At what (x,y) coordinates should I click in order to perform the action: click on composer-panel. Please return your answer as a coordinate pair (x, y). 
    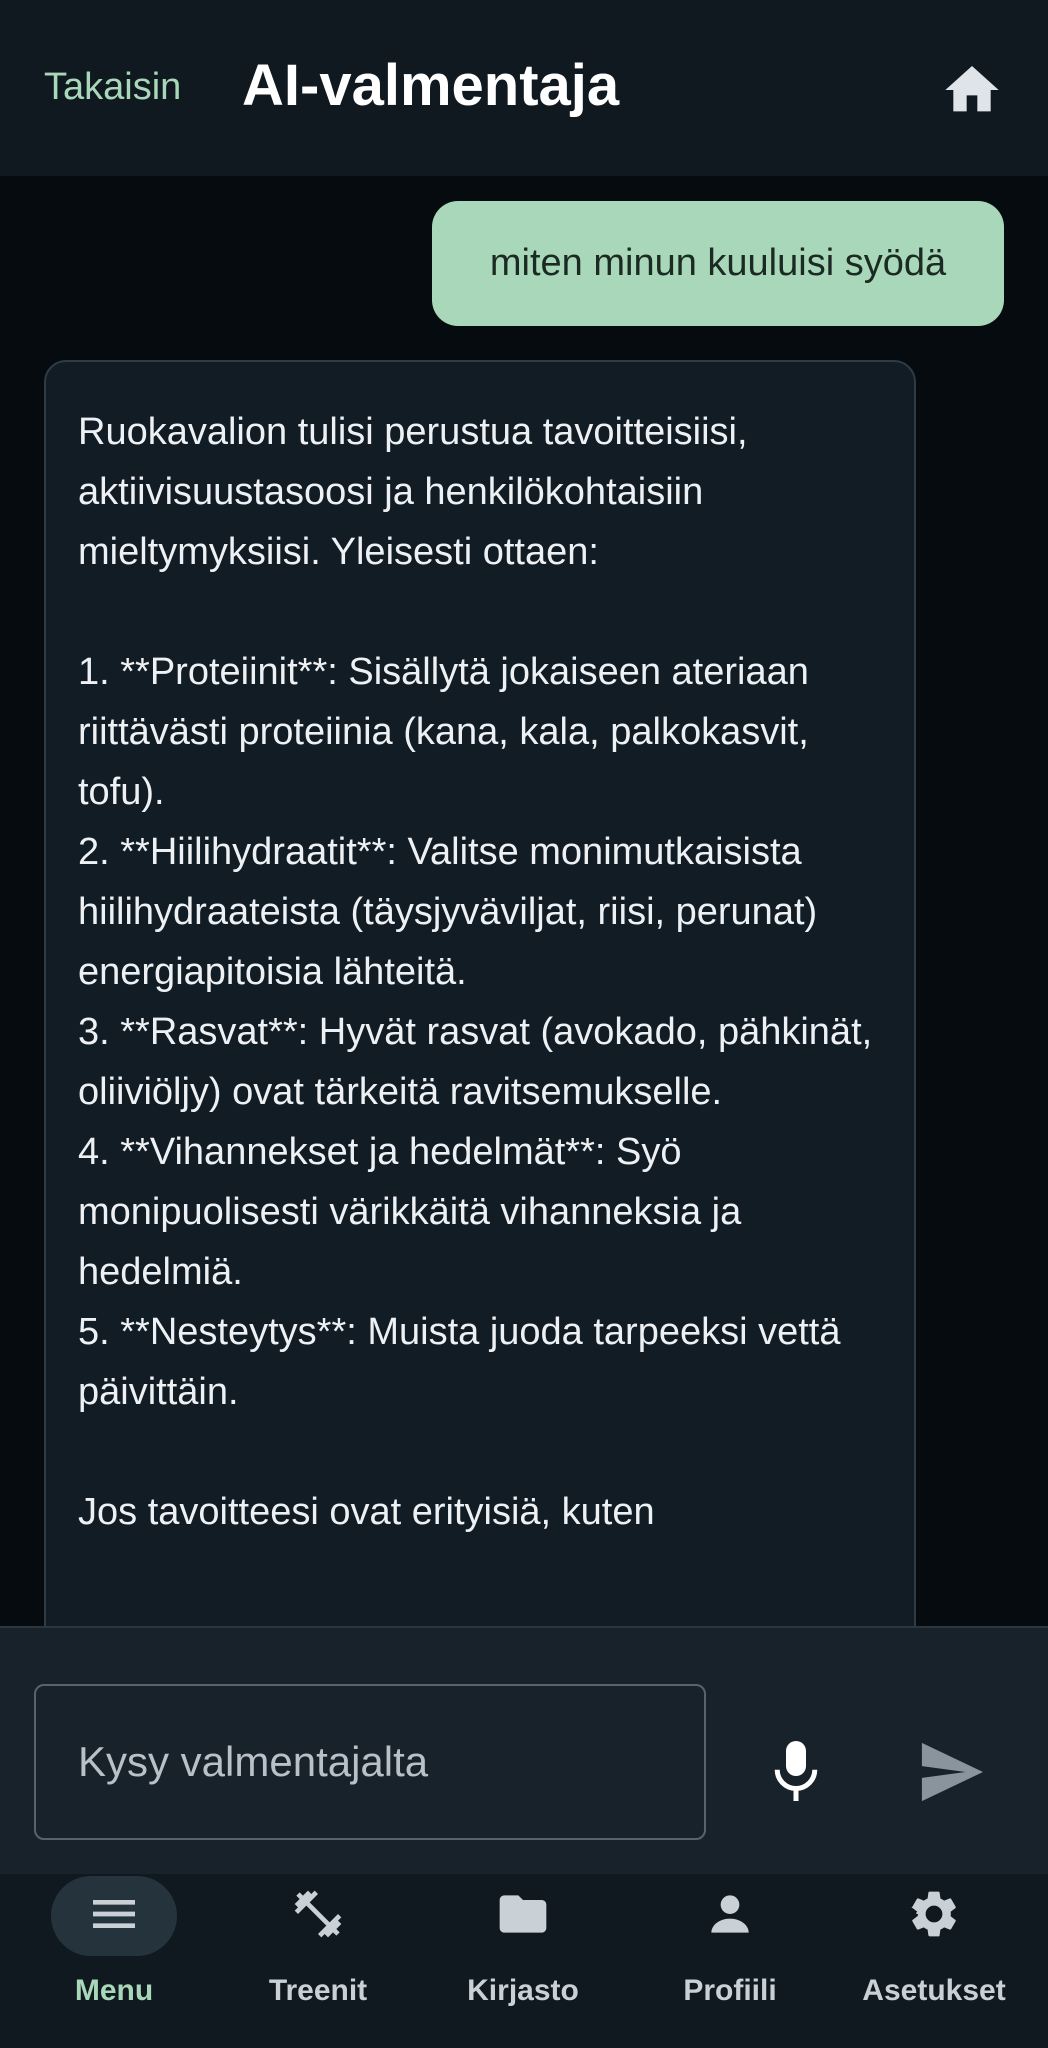
    Looking at the image, I should click on (524, 1750).